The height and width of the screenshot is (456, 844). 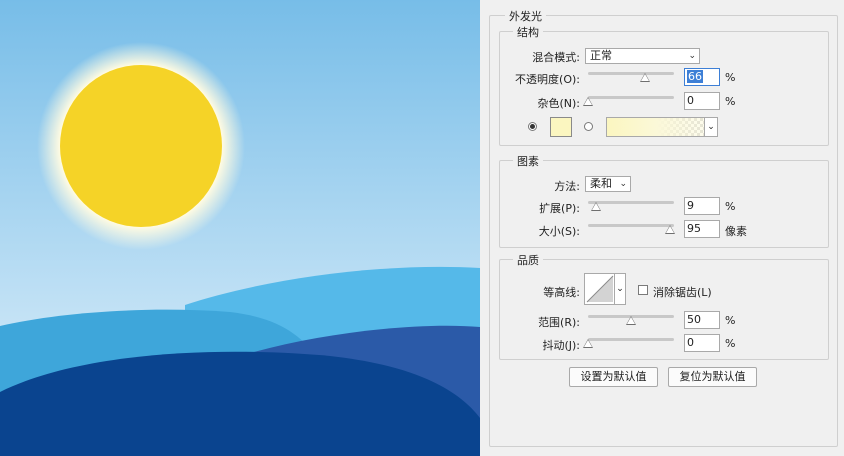 I want to click on technique-select: 柔和 ⌄, so click(x=608, y=184).